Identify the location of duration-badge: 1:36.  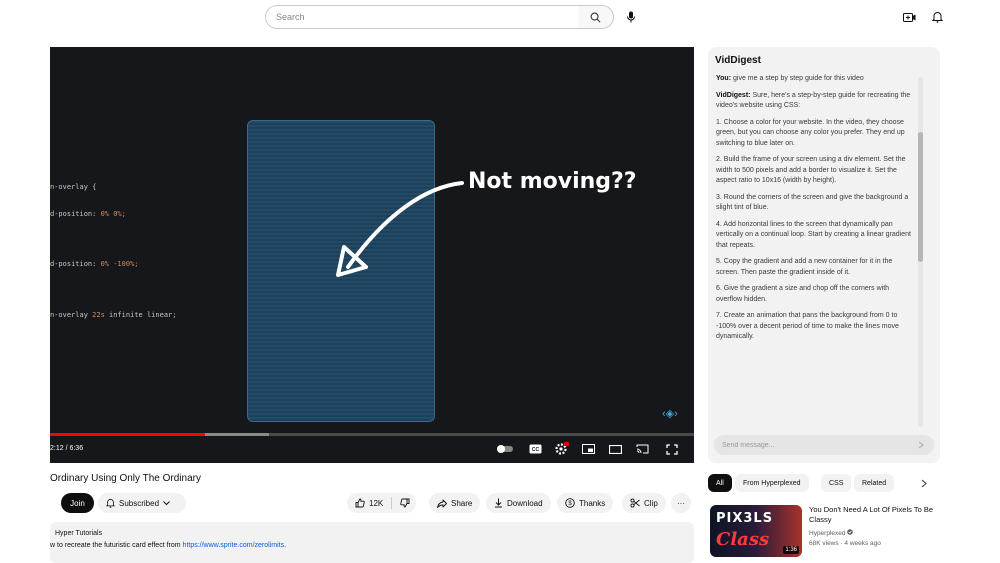
(791, 550).